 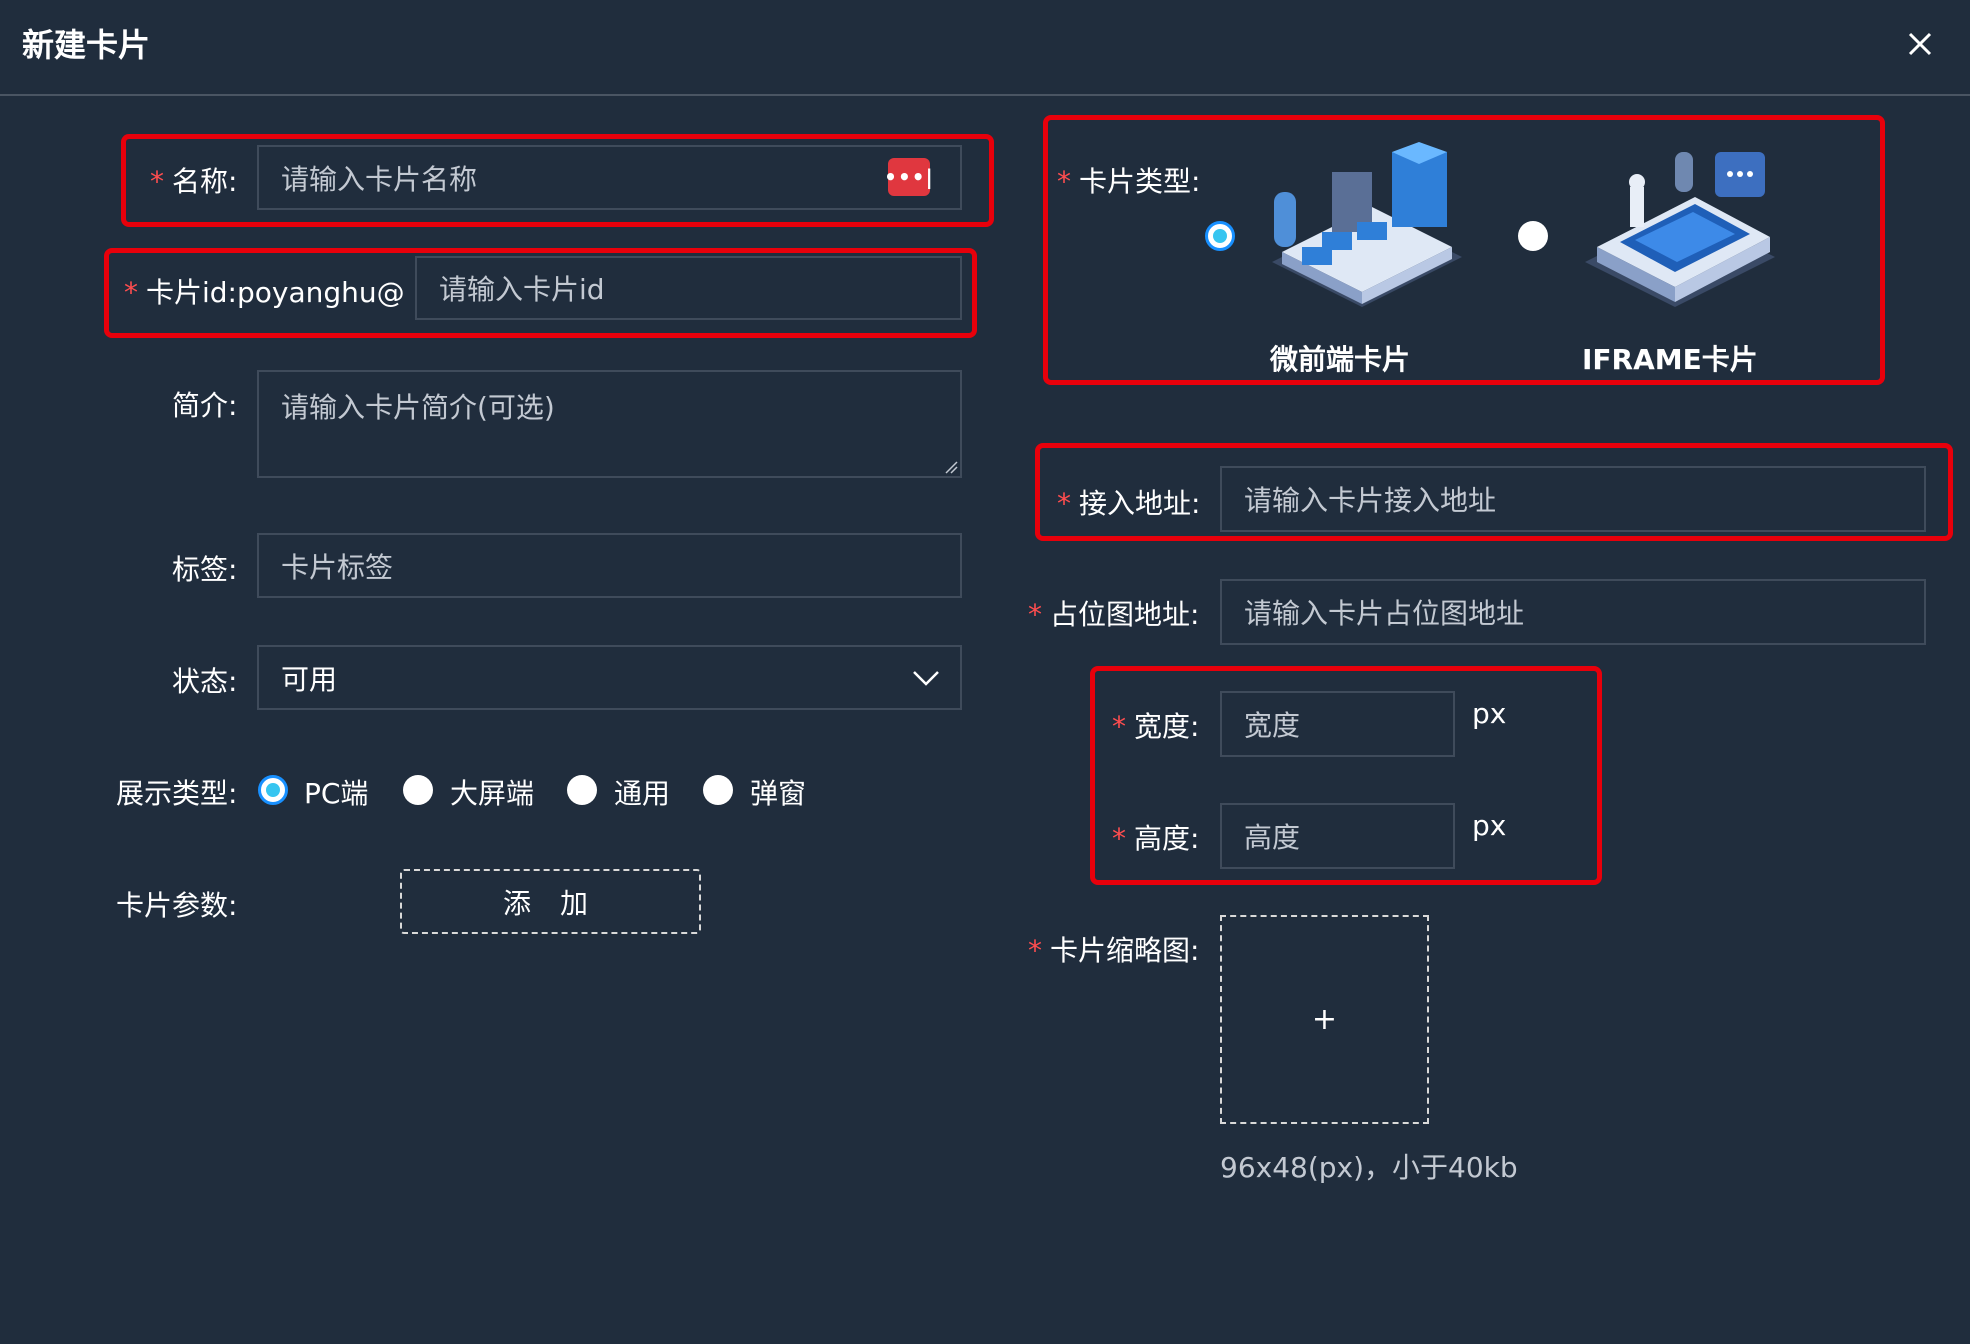 I want to click on dialog-header: 新建卡片, so click(x=985, y=48).